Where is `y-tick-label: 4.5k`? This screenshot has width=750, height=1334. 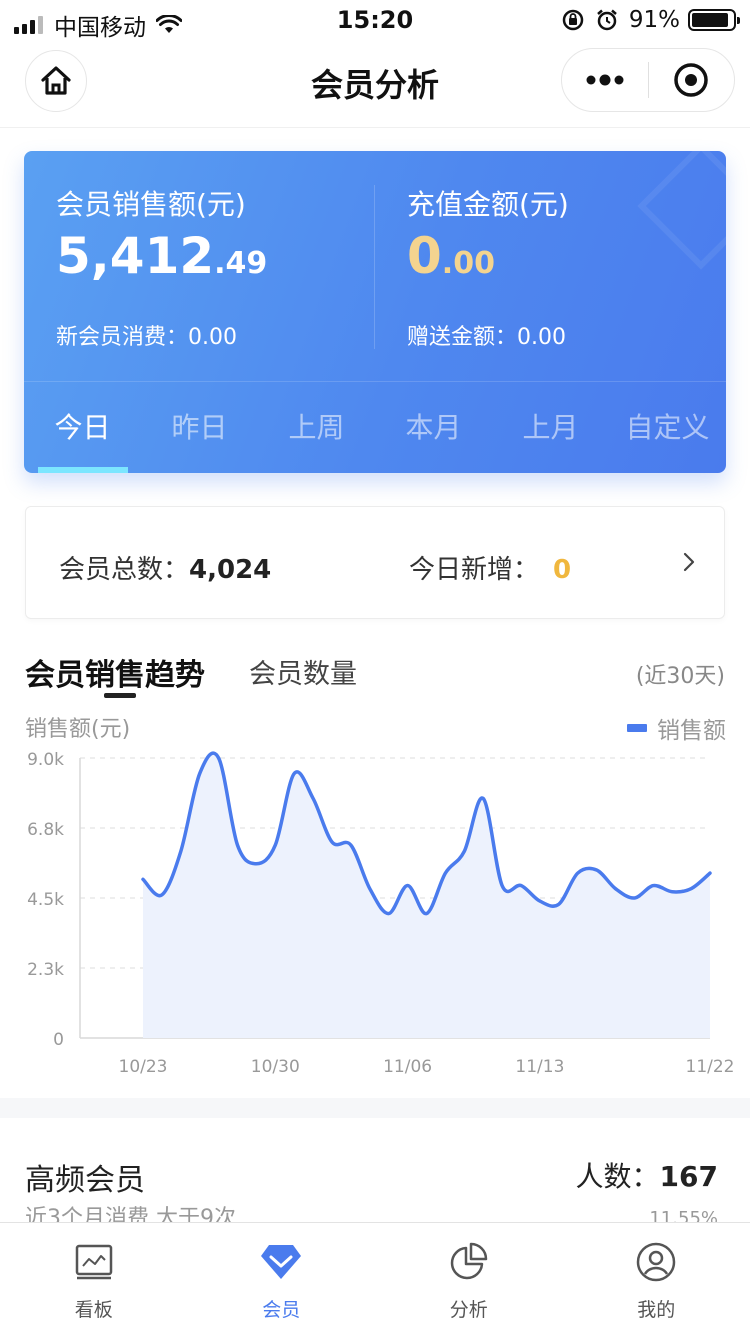
y-tick-label: 4.5k is located at coordinates (45, 900).